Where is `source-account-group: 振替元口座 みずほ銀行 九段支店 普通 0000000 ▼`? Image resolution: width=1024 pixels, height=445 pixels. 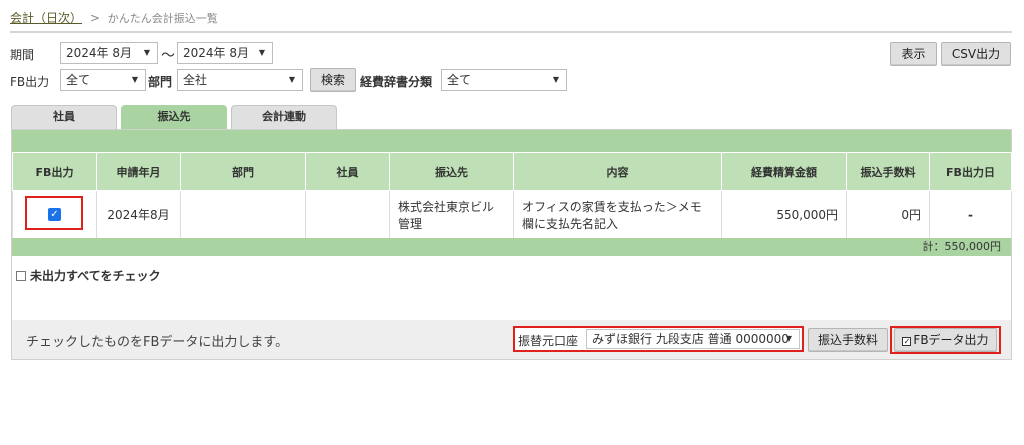
source-account-group: 振替元口座 みずほ銀行 九段支店 普通 0000000 ▼ is located at coordinates (658, 339).